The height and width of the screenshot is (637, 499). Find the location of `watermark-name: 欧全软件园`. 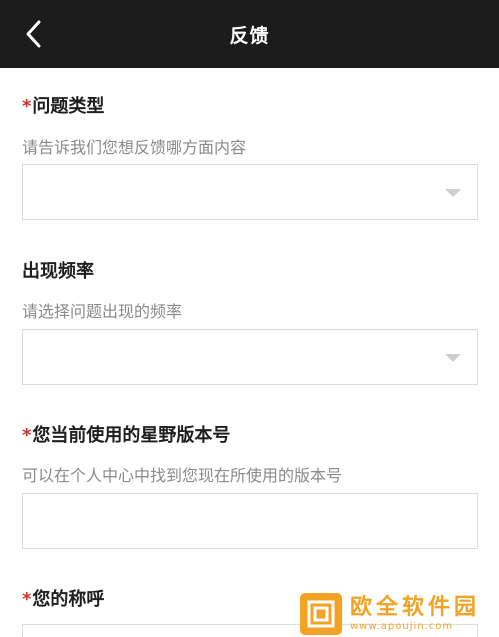

watermark-name: 欧全软件园 is located at coordinates (415, 607).